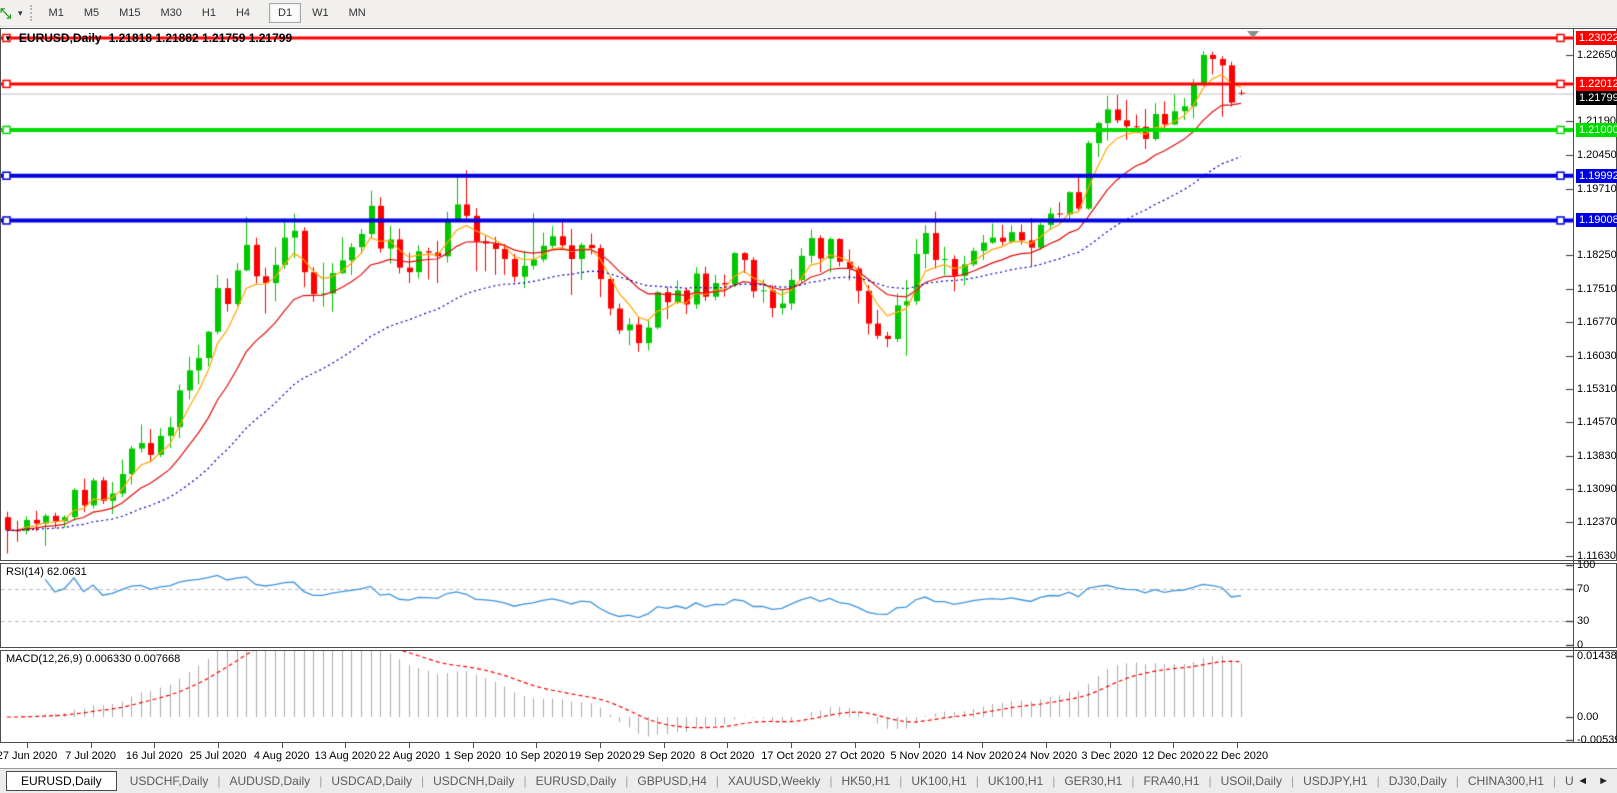  I want to click on price-axis-tick: 1.15310, so click(1597, 388).